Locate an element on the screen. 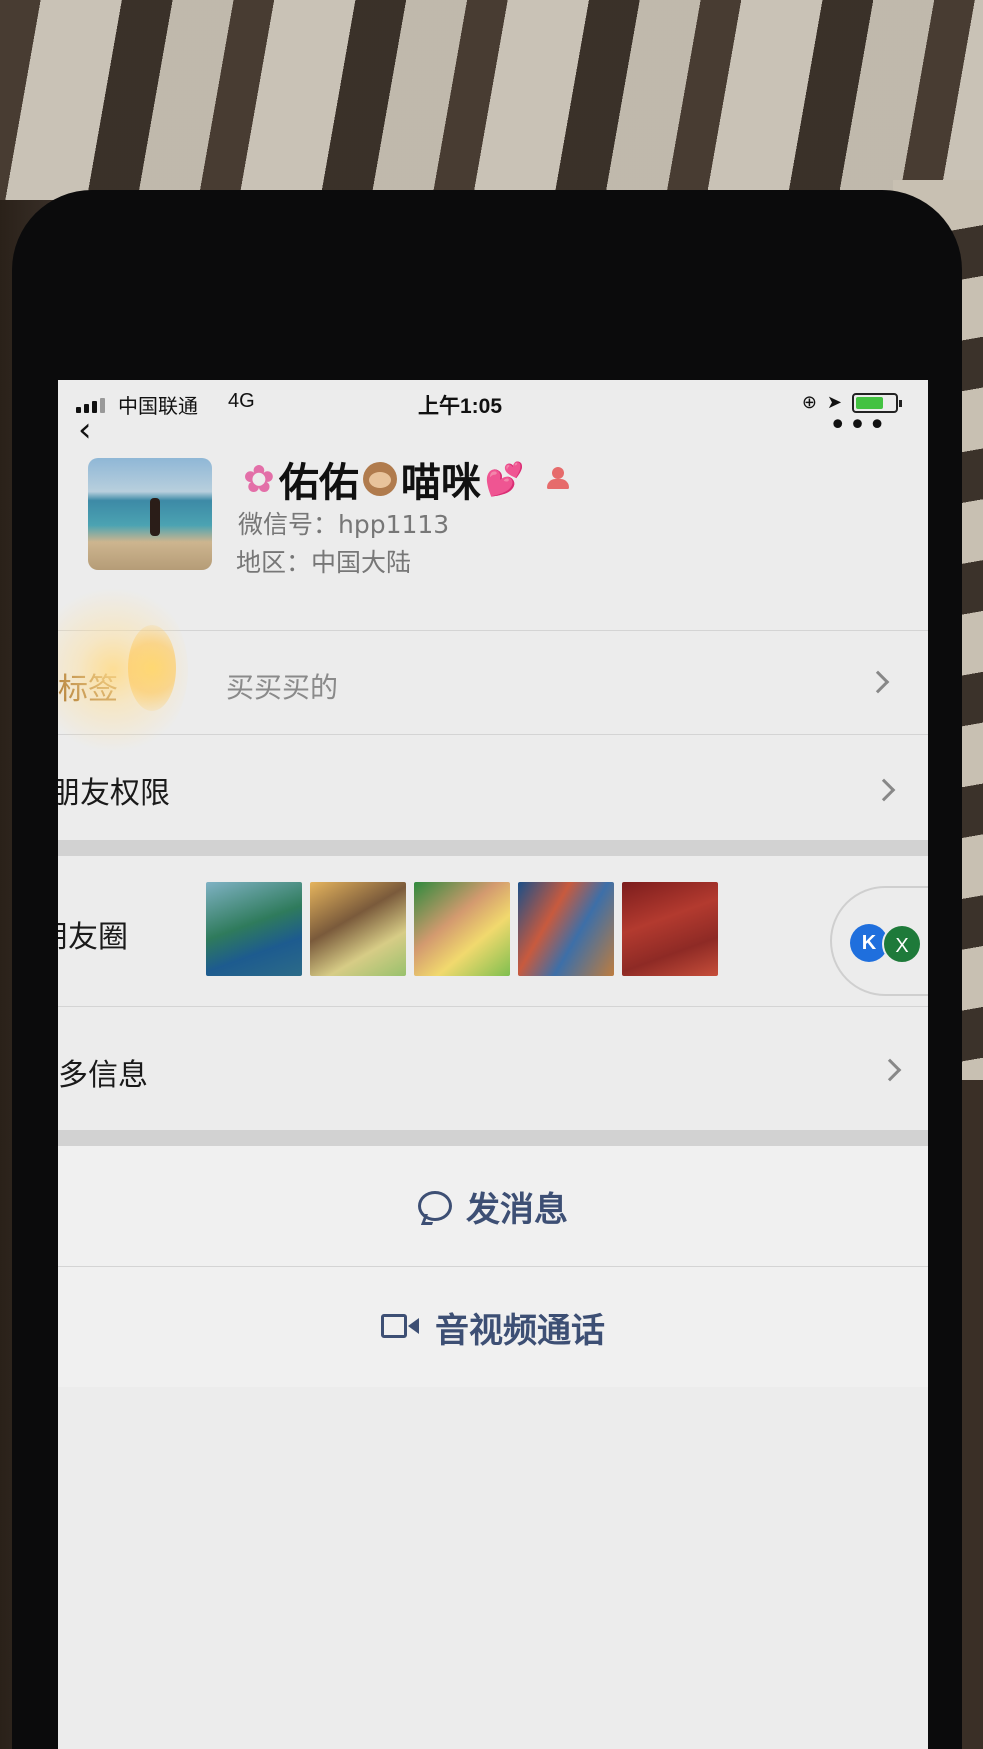 This screenshot has width=983, height=1749. flower-emoji-icon: ✿ is located at coordinates (259, 479).